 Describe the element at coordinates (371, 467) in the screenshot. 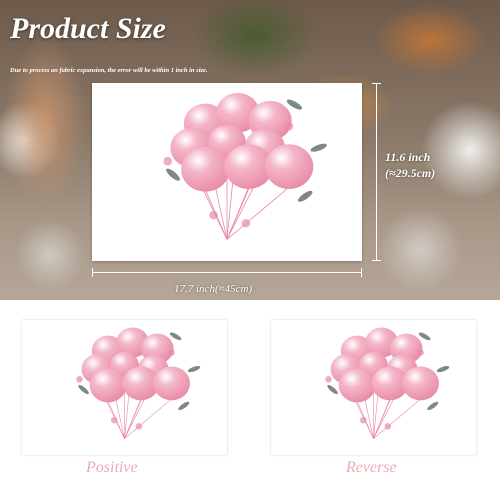

I see `reverse-caption: Reverse` at that location.